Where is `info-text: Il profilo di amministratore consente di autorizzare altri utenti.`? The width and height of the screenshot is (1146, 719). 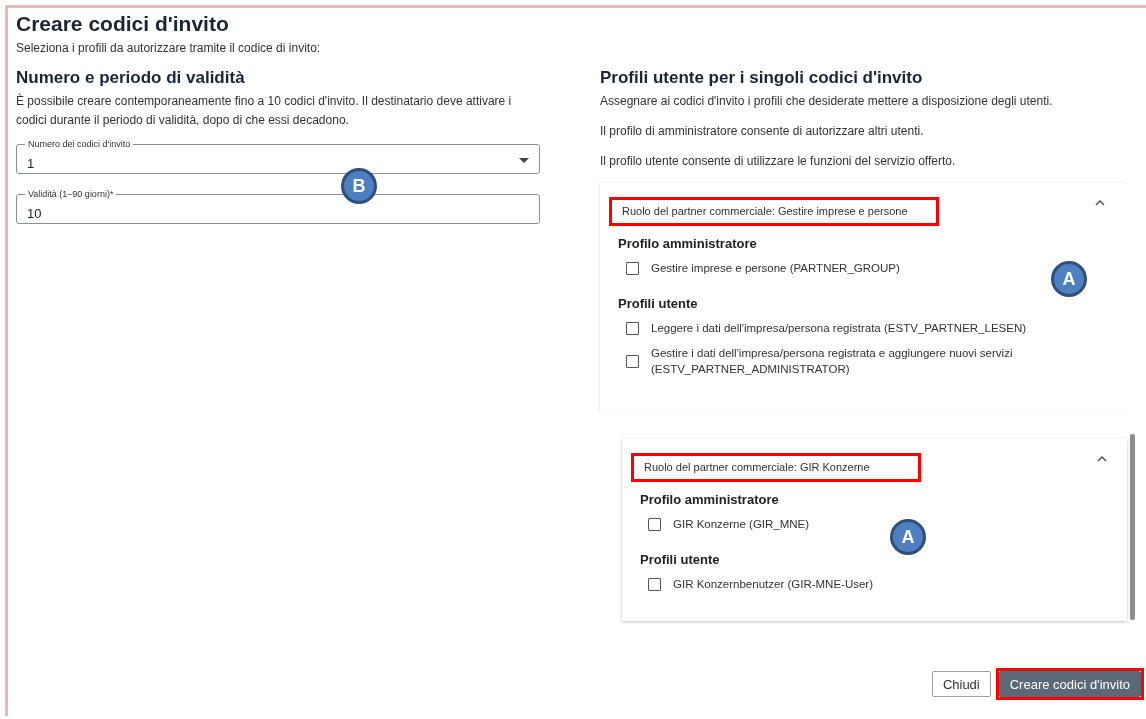
info-text: Il profilo di amministratore consente di autorizzare altri utenti. is located at coordinates (762, 131).